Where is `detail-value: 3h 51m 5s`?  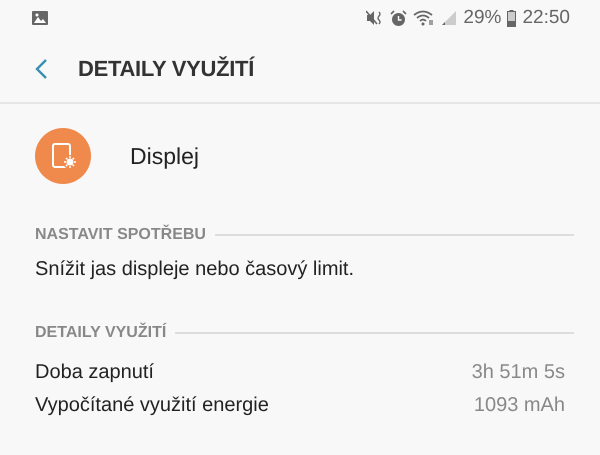 detail-value: 3h 51m 5s is located at coordinates (518, 372).